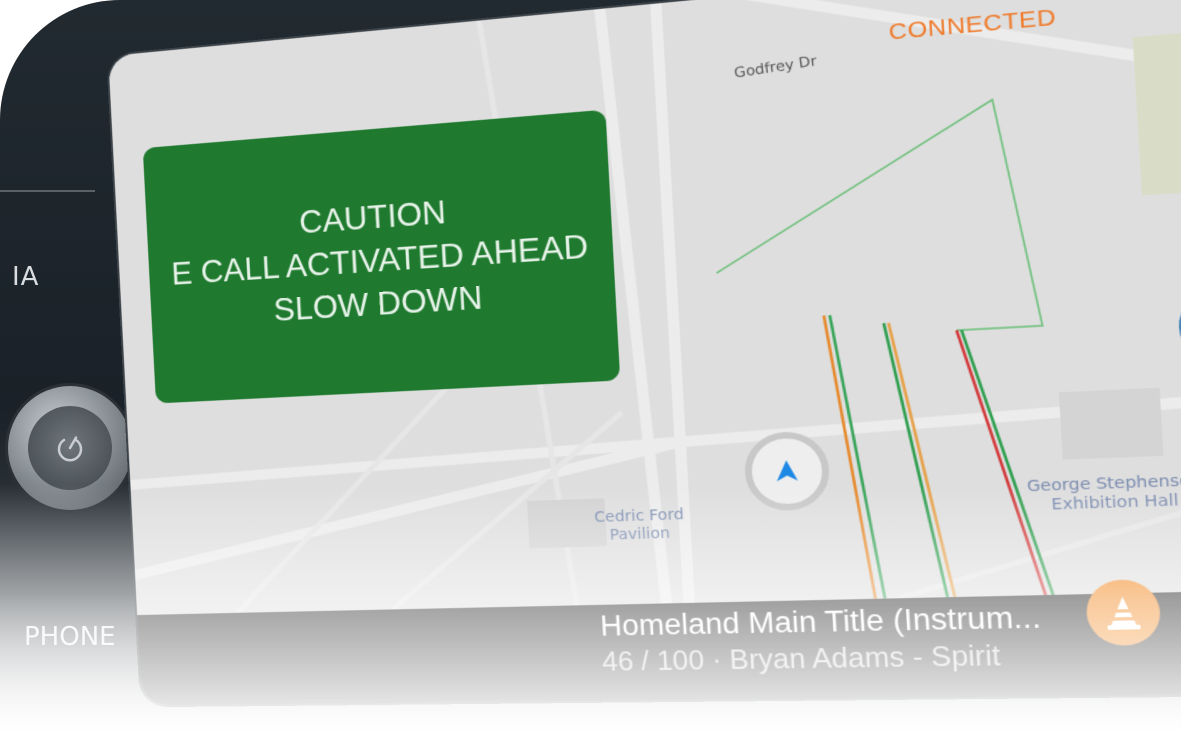 Image resolution: width=1181 pixels, height=743 pixels. I want to click on navigation-arrow-icon, so click(786, 470).